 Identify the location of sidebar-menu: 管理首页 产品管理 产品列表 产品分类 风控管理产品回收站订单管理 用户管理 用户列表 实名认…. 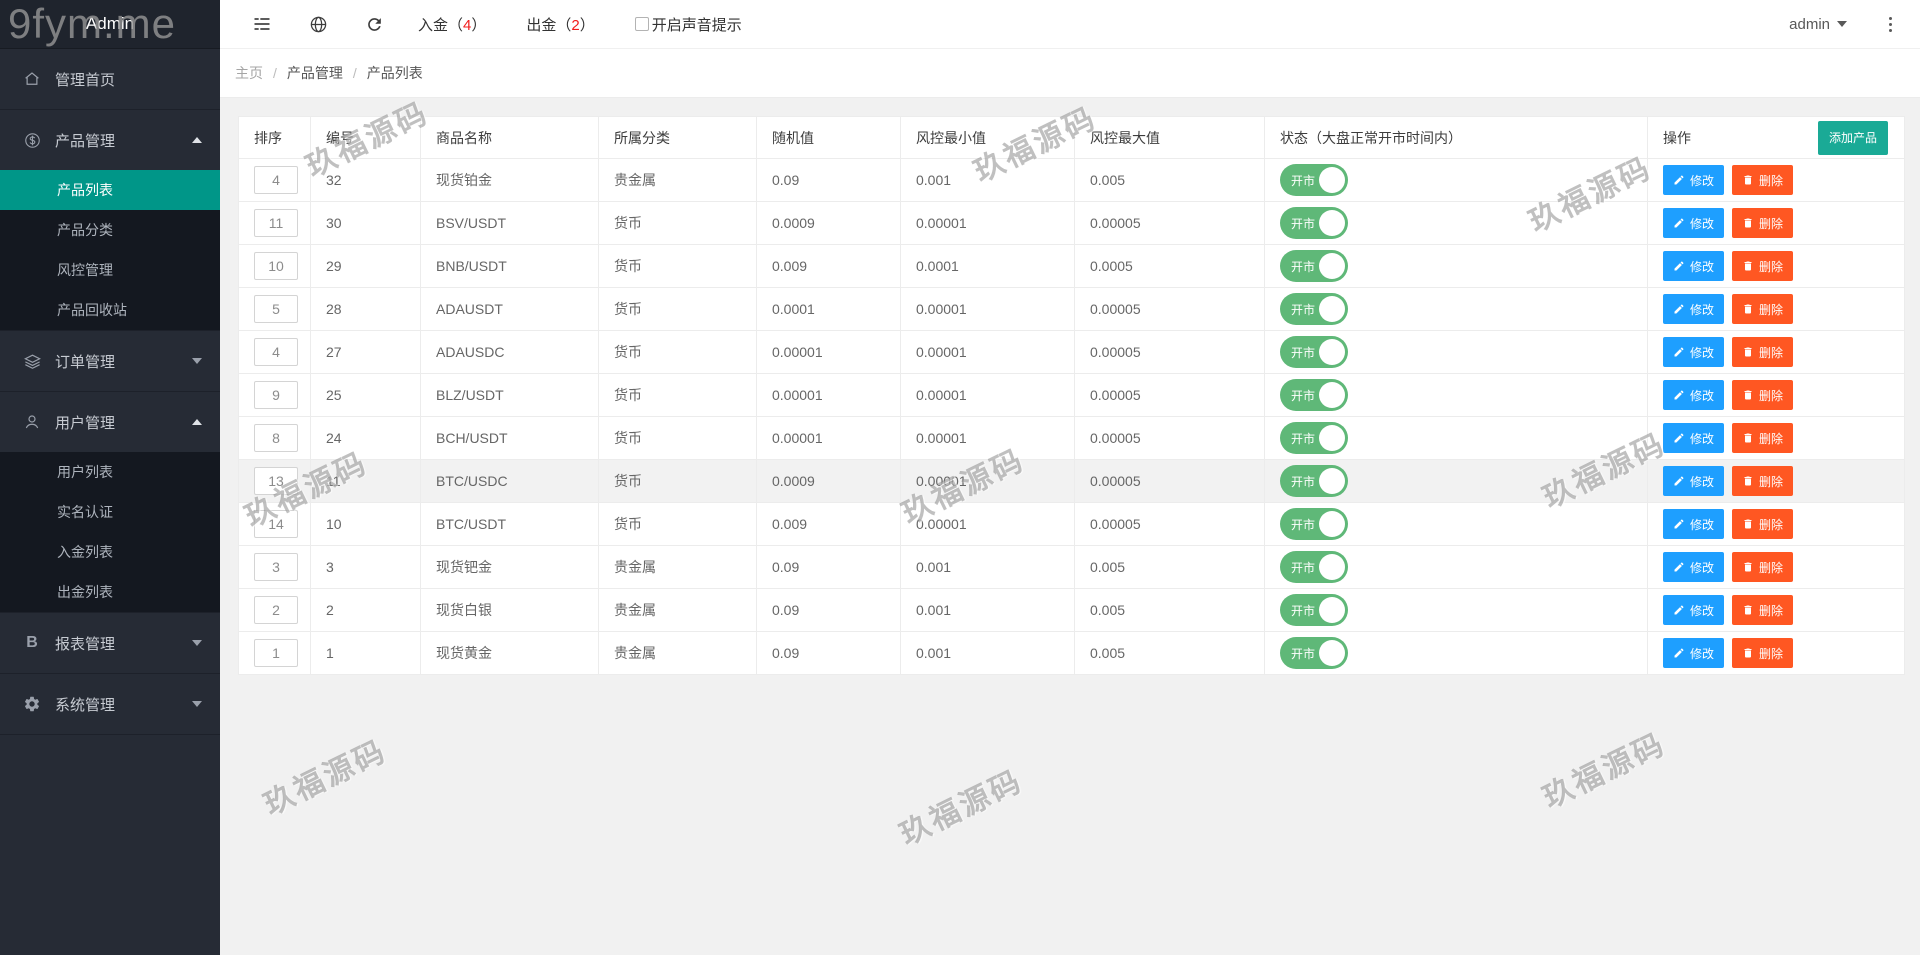
(110, 392).